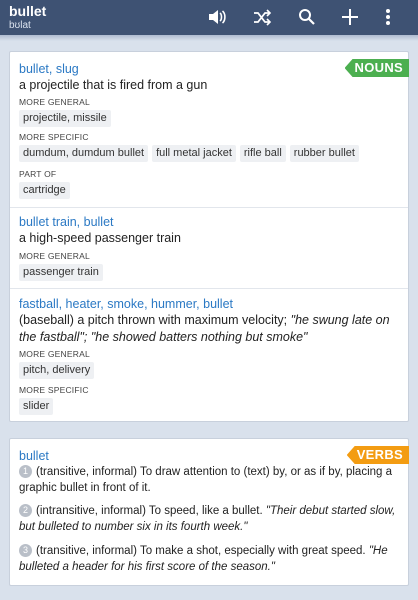 The width and height of the screenshot is (418, 600). Describe the element at coordinates (84, 153) in the screenshot. I see `related-word-chip: dumdum, dumdum bullet` at that location.